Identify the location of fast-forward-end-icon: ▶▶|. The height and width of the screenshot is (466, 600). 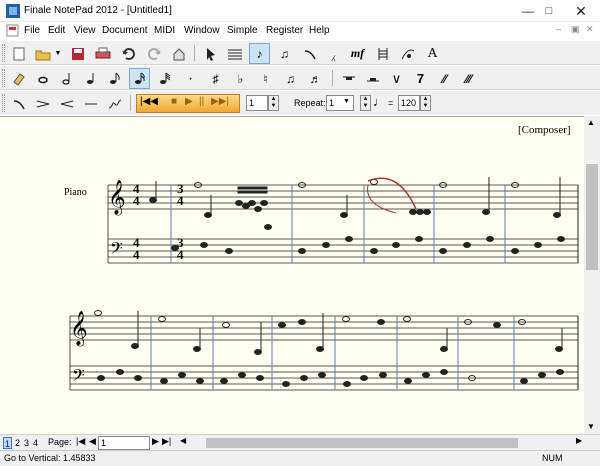
(220, 101).